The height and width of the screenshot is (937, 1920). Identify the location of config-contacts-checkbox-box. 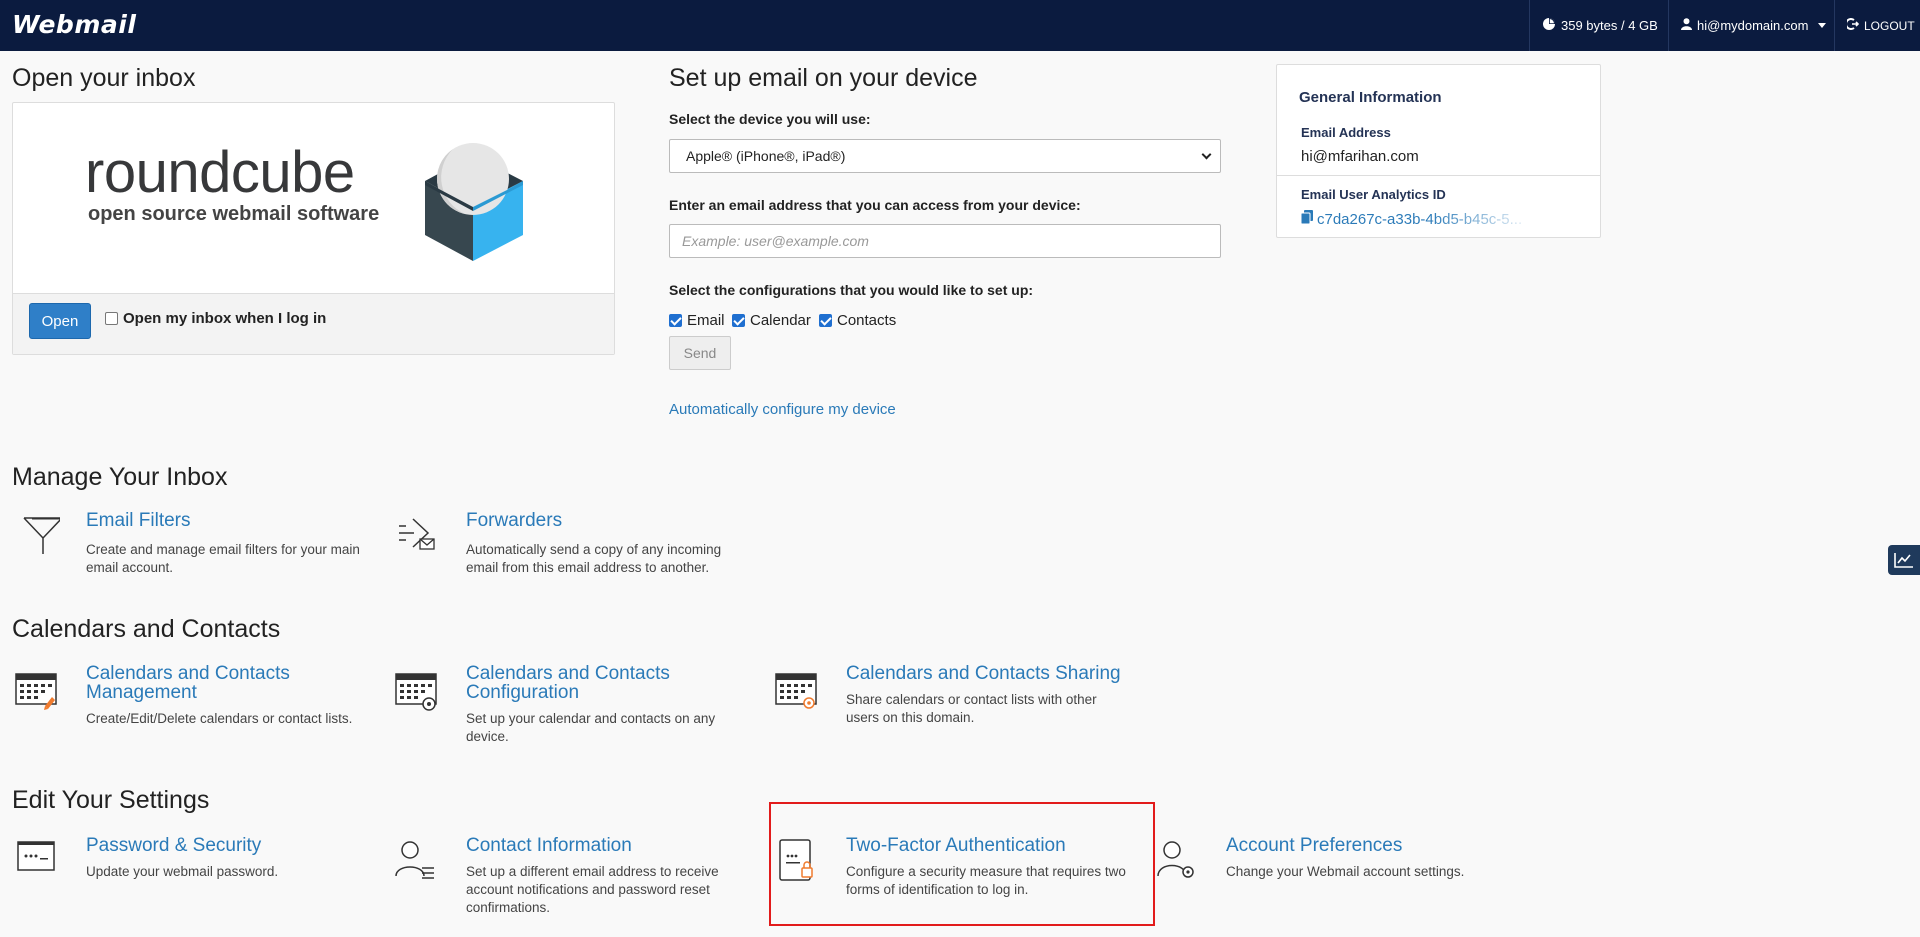
(825, 320).